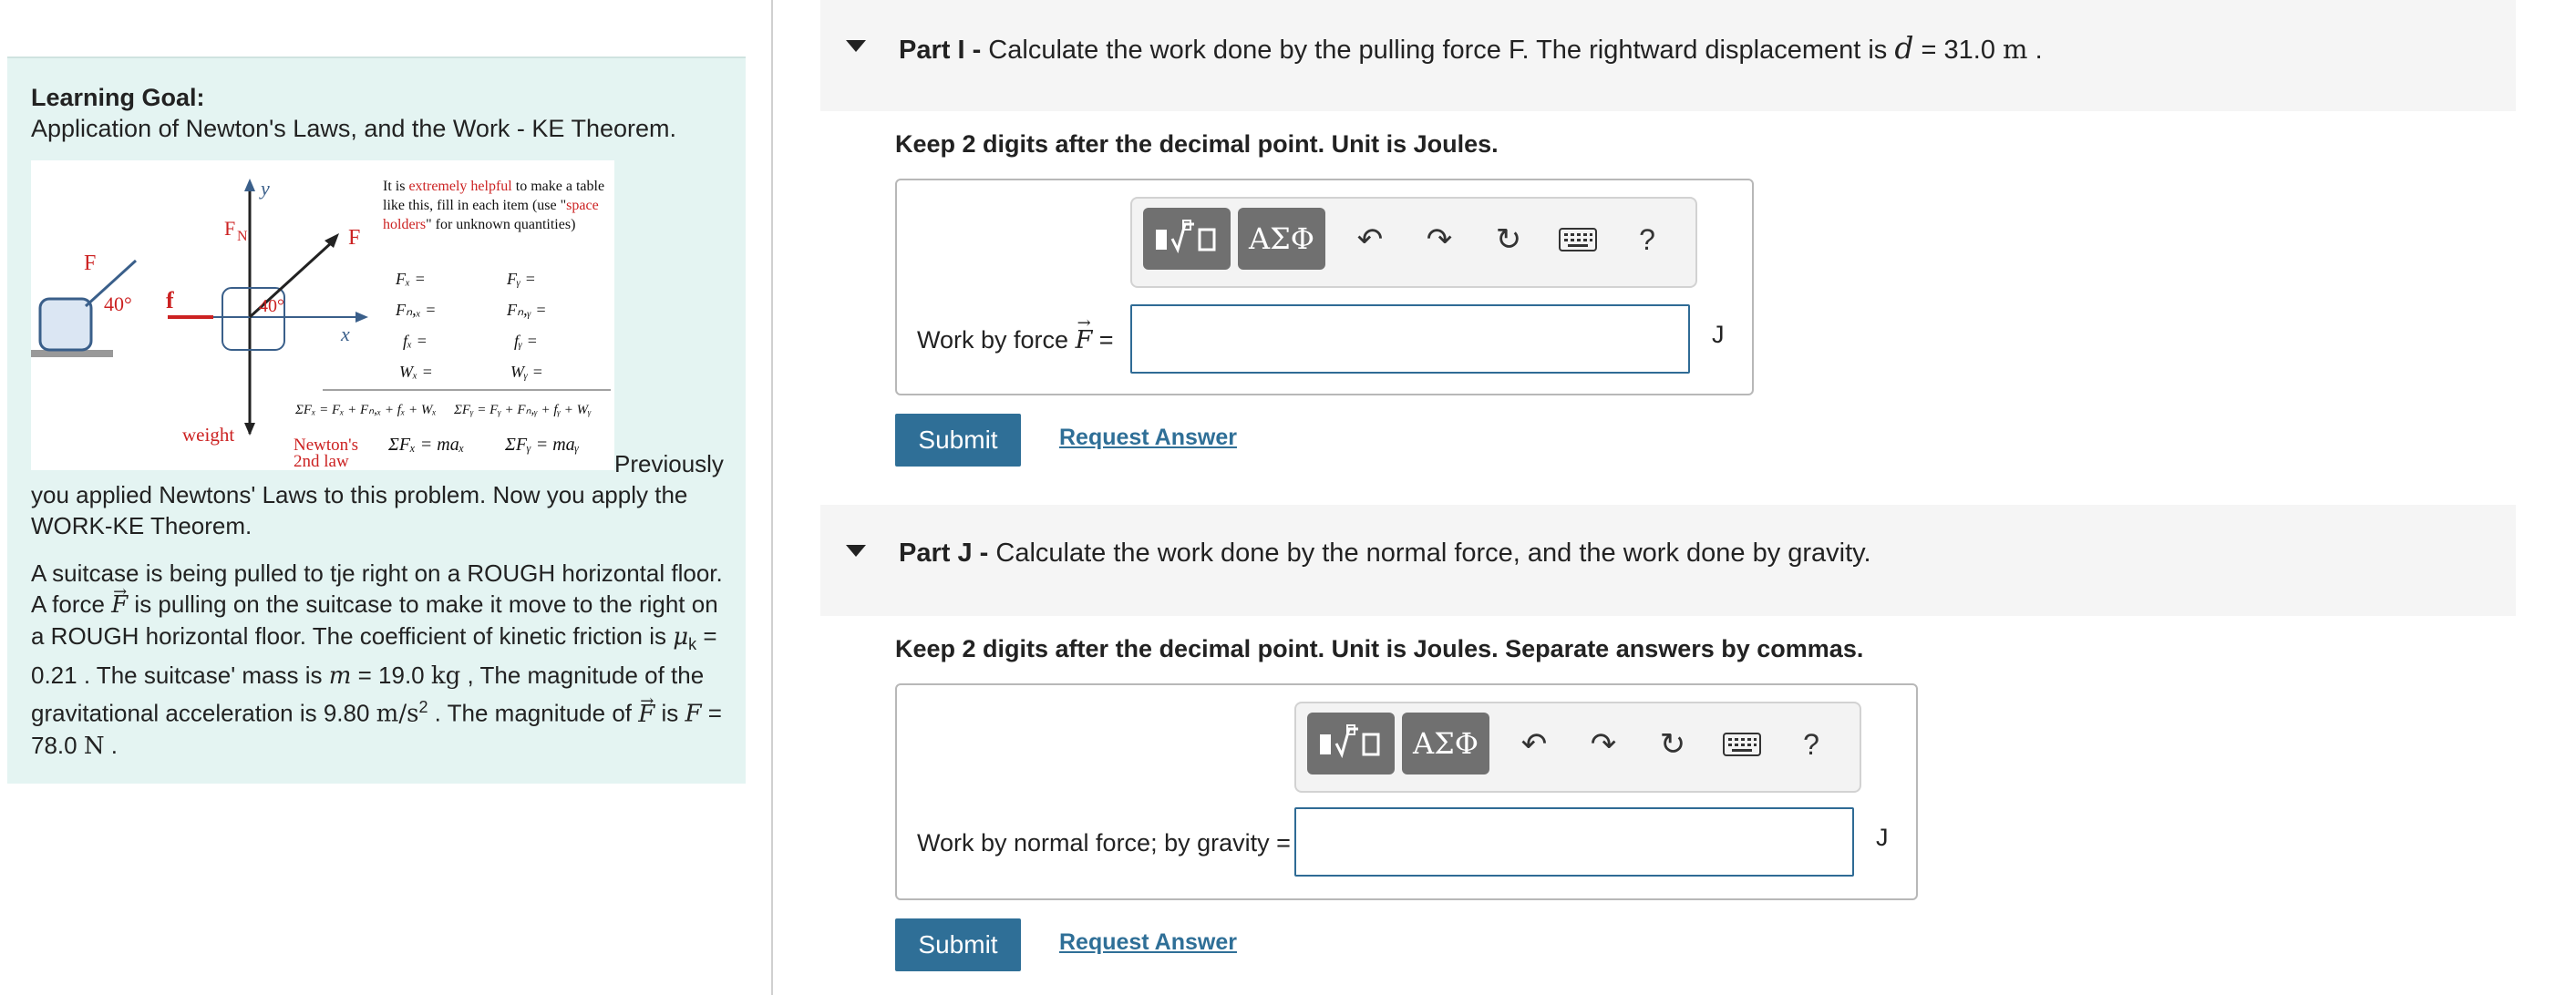 The width and height of the screenshot is (2576, 995). Describe the element at coordinates (264, 188) in the screenshot. I see `y-axis-label: y` at that location.